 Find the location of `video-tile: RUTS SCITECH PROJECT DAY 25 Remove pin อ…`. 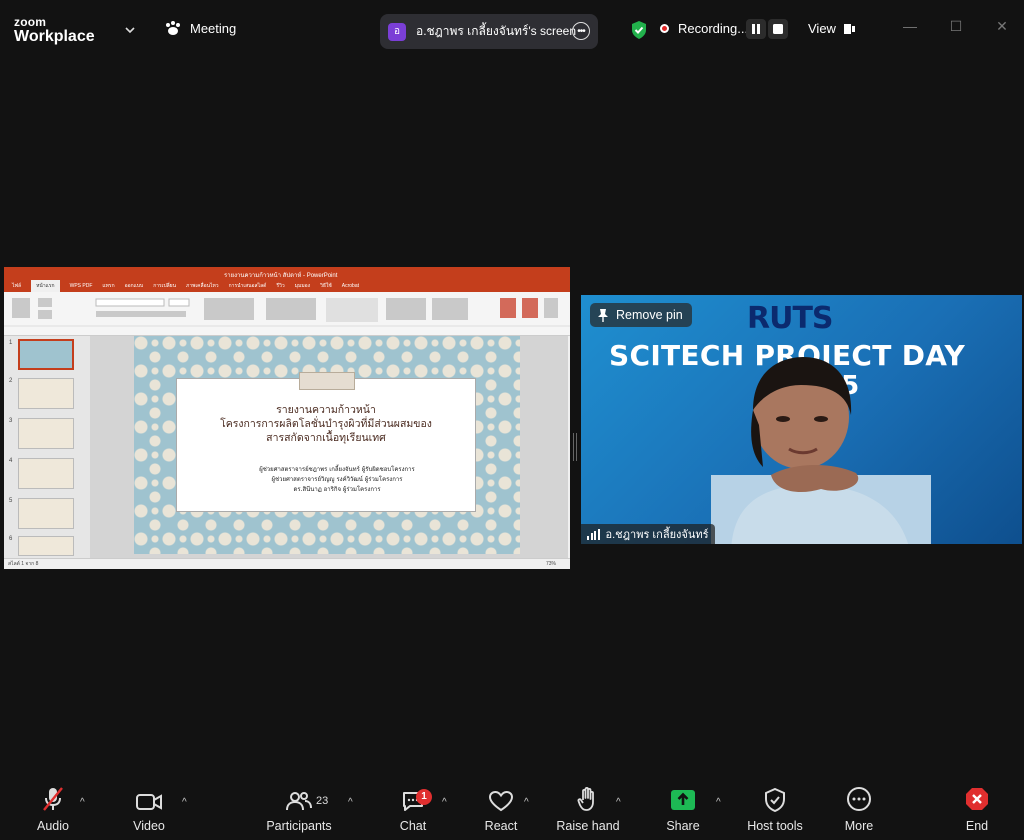

video-tile: RUTS SCITECH PROJECT DAY 25 Remove pin อ… is located at coordinates (801, 419).